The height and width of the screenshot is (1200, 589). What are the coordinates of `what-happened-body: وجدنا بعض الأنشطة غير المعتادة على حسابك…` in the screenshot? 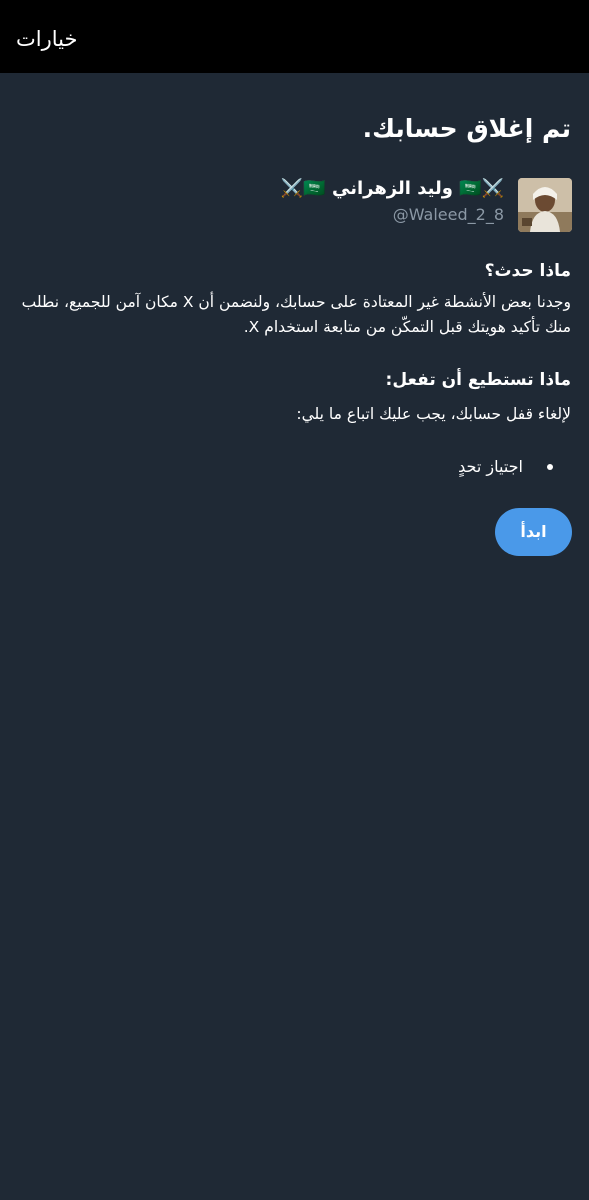 It's located at (296, 314).